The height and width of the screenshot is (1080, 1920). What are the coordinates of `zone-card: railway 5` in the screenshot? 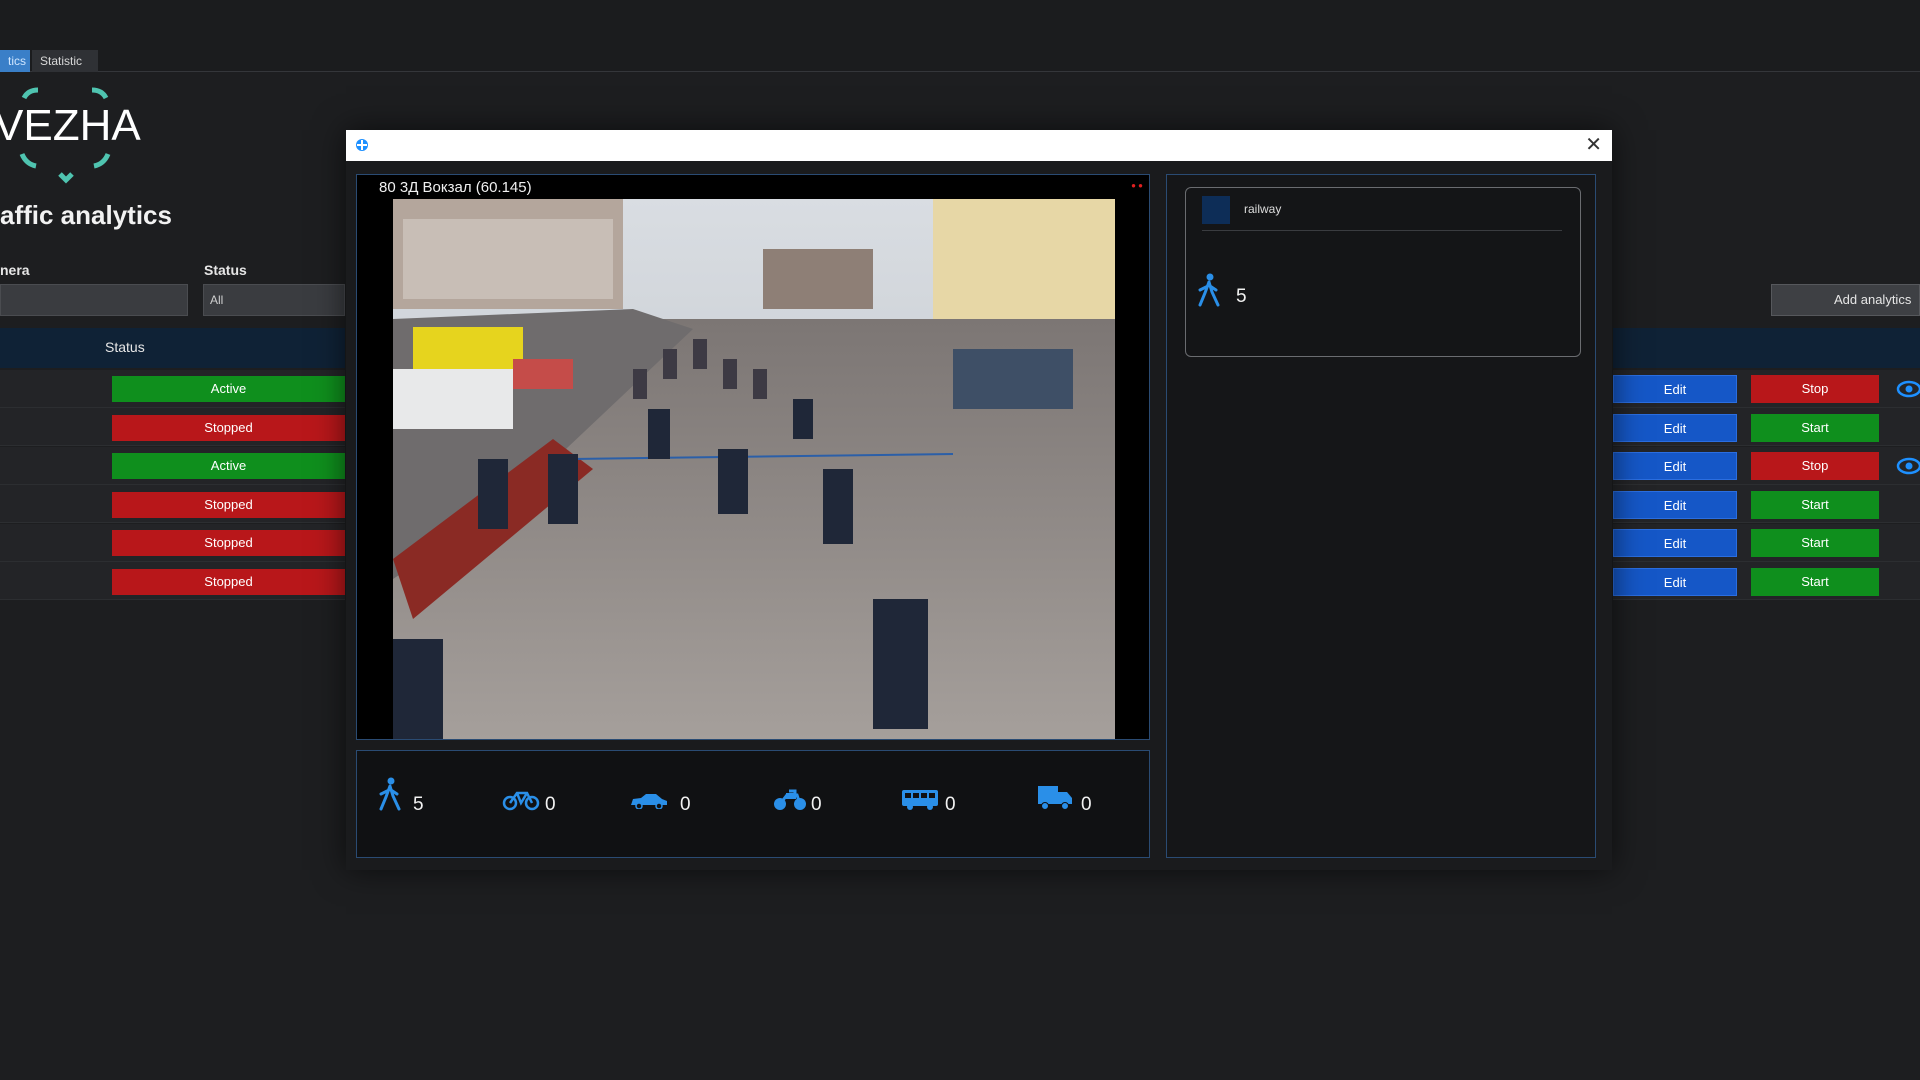 It's located at (1383, 272).